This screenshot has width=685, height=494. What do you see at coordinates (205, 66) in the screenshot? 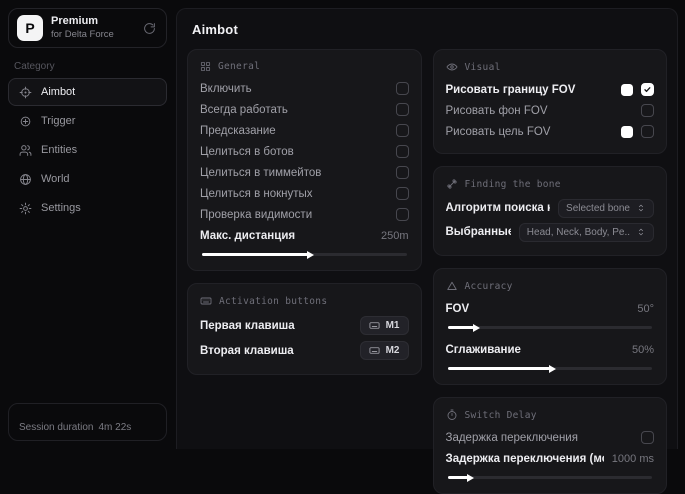
I see `grid-icon` at bounding box center [205, 66].